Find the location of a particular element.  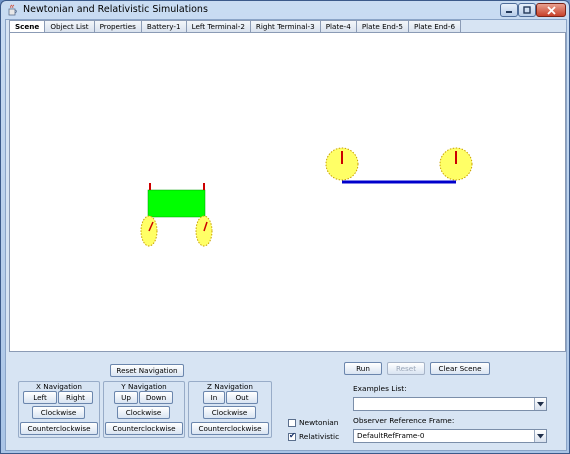

tab-properties: Properties is located at coordinates (118, 26).